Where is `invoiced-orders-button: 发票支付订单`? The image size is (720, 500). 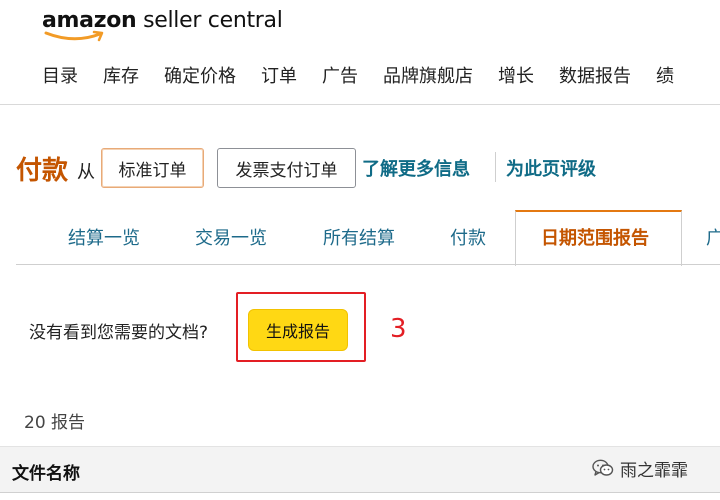
invoiced-orders-button: 发票支付订单 is located at coordinates (286, 168).